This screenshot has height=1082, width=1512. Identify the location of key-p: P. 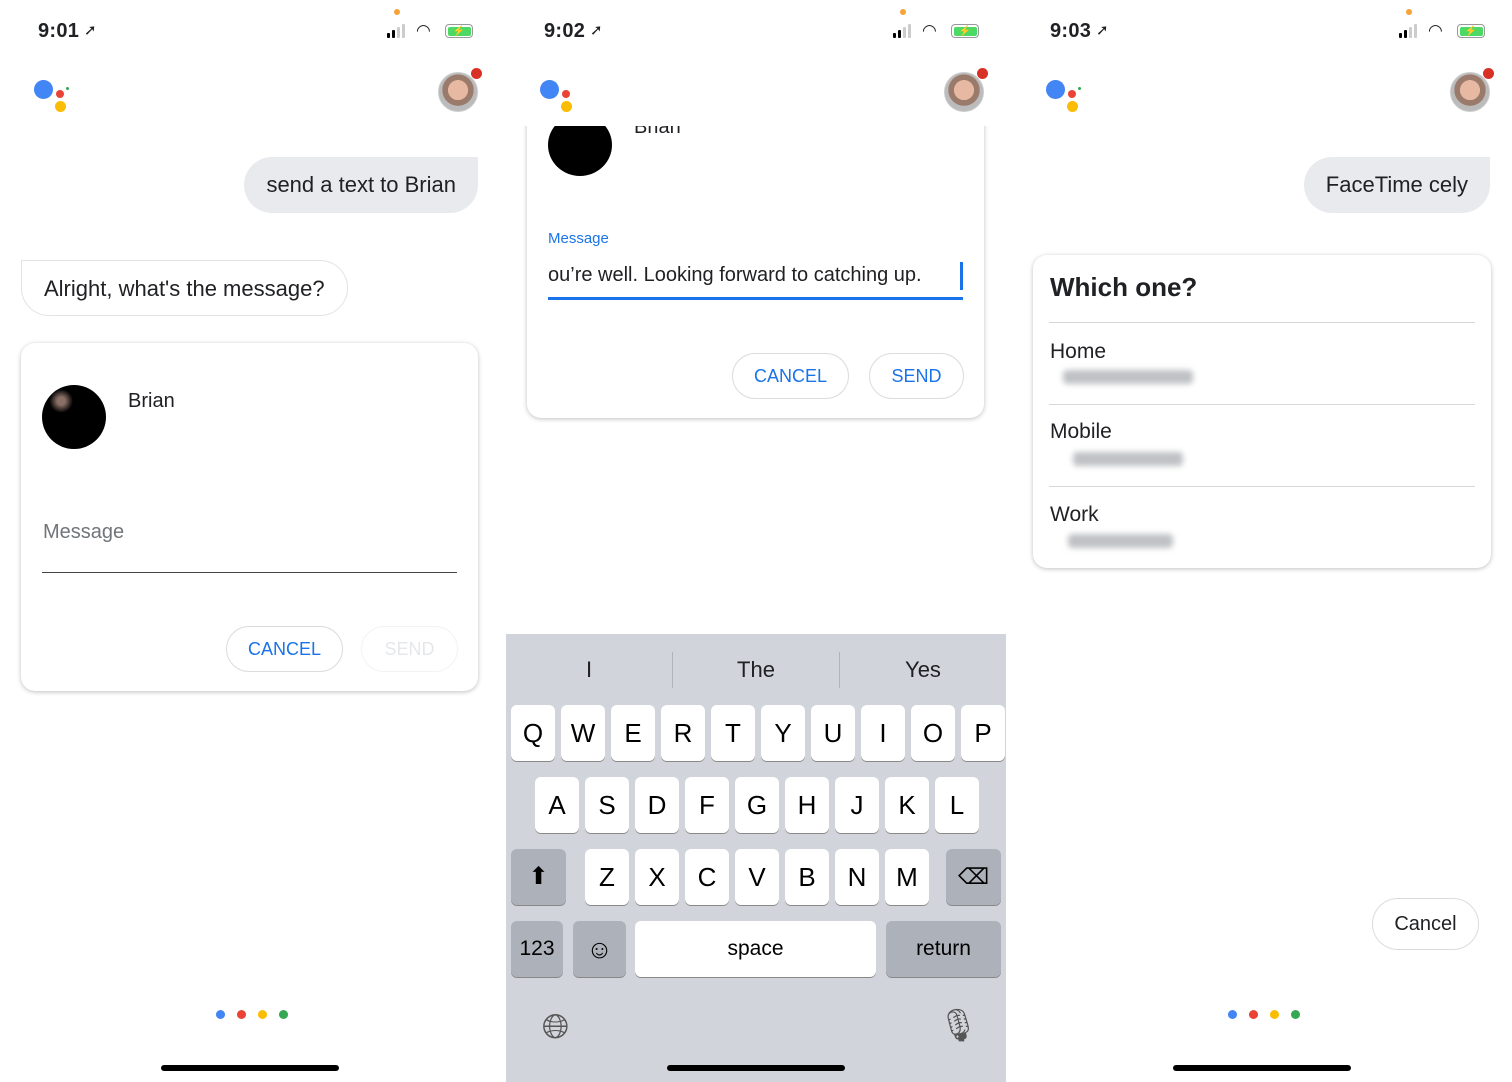
(983, 733).